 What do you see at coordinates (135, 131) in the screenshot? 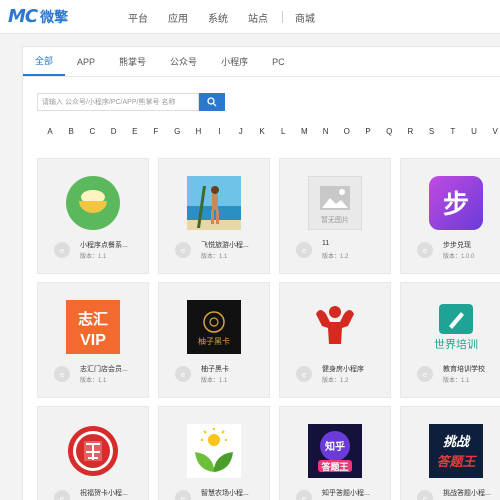
I see `alpha-letter-e: E` at bounding box center [135, 131].